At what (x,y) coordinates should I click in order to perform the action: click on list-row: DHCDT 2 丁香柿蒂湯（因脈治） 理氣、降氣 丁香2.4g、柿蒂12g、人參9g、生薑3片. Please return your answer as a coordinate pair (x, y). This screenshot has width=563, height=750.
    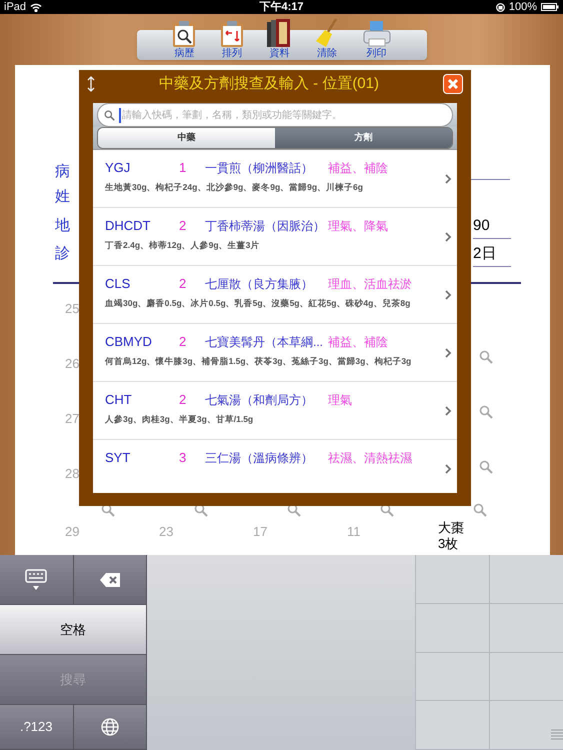
    Looking at the image, I should click on (275, 237).